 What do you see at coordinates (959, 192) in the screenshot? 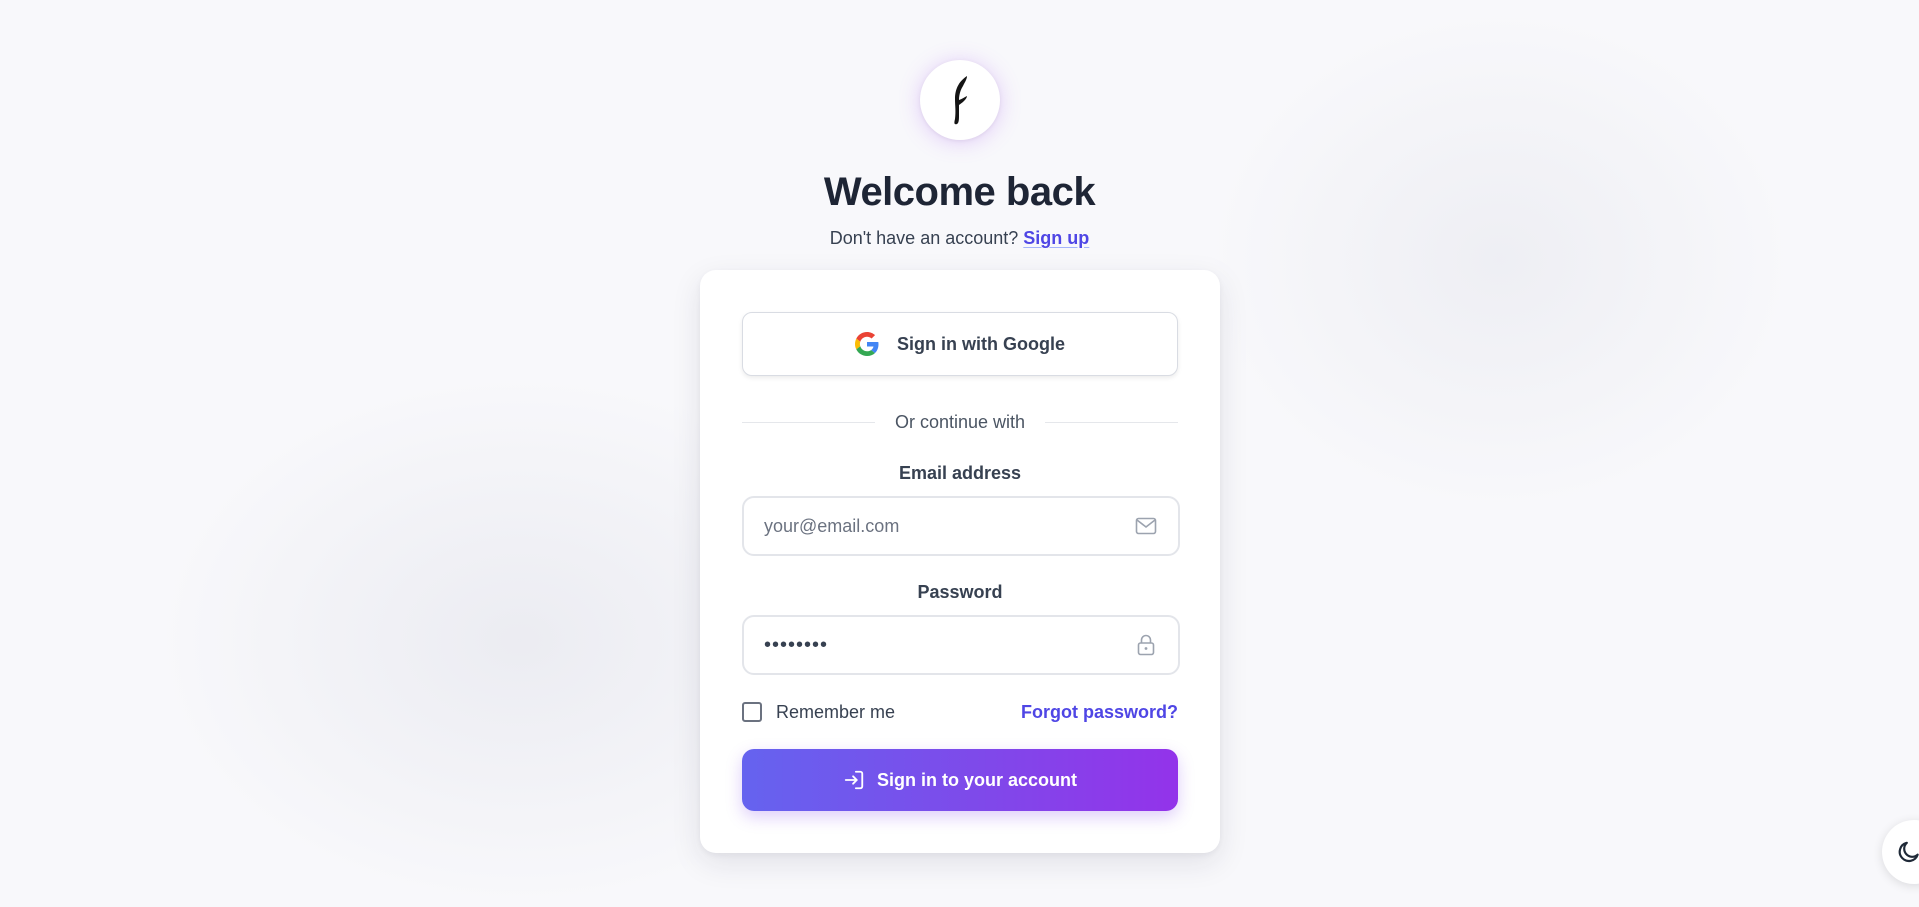
I see `page-title: Welcome back` at bounding box center [959, 192].